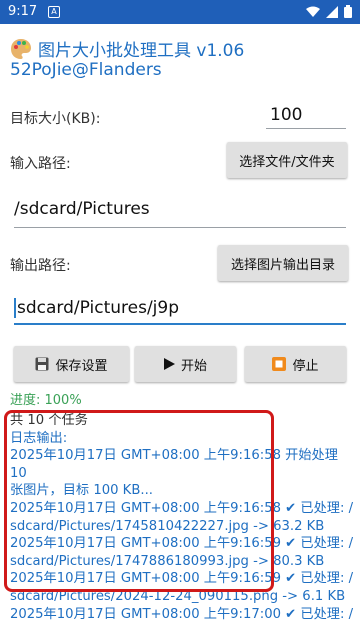  I want to click on input-path-underline, so click(180, 227).